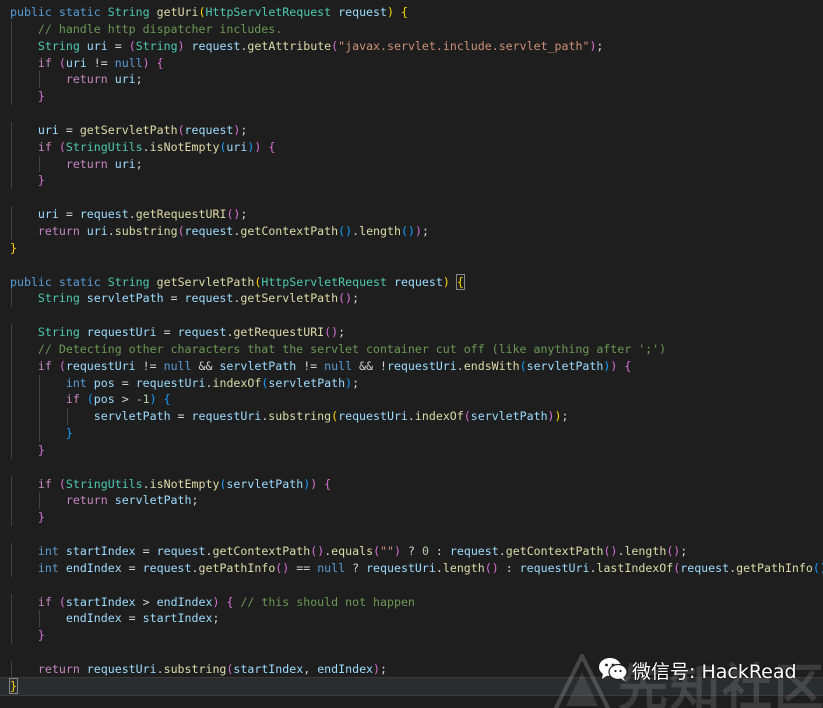  I want to click on code-line: // handle http dispatcher includes., so click(416, 29).